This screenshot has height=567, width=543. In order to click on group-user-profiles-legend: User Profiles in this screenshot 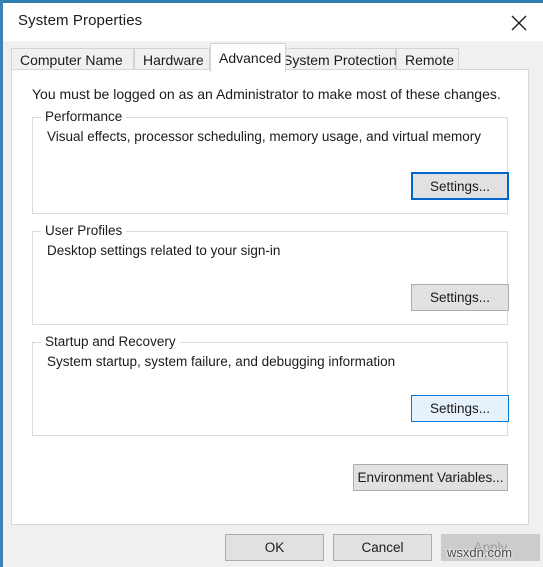, I will do `click(84, 230)`.